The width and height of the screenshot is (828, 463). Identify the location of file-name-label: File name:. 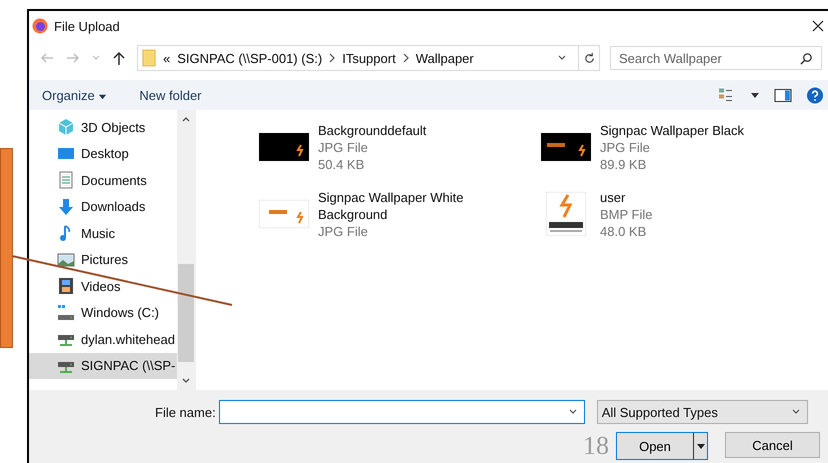
(185, 412).